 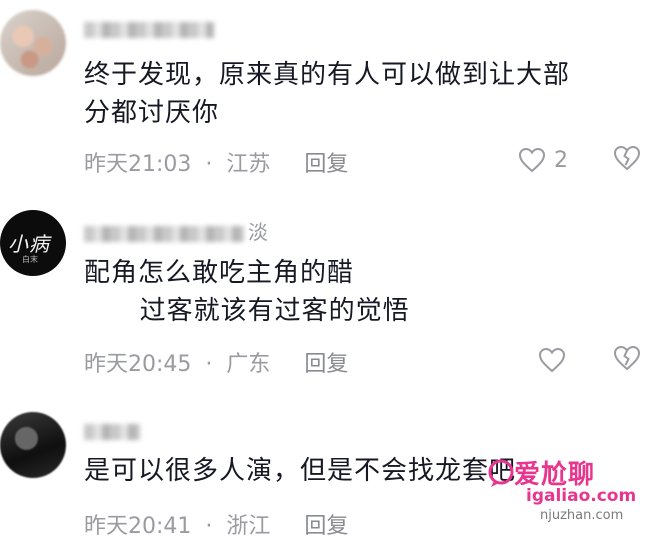 I want to click on watermark-url: igaliao.com, so click(x=581, y=496).